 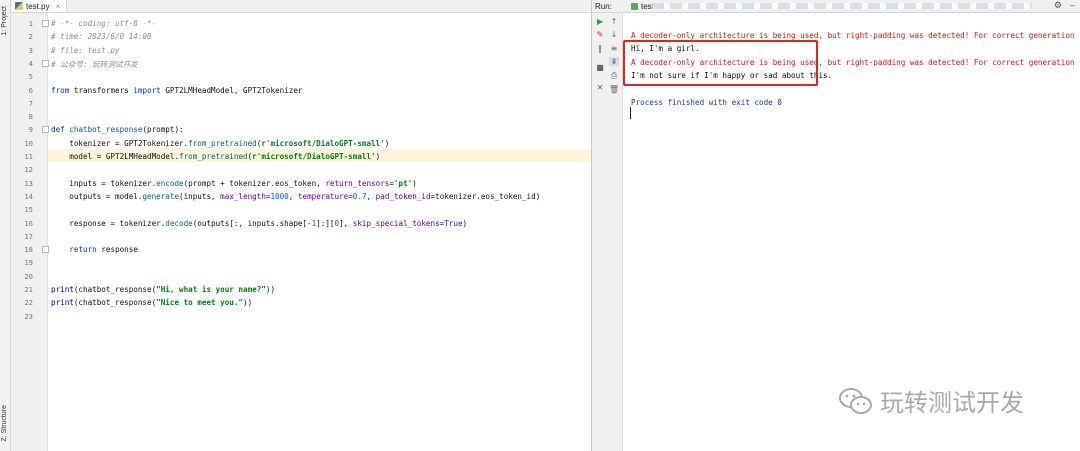 What do you see at coordinates (346, 223) in the screenshot?
I see `code-token: ],` at bounding box center [346, 223].